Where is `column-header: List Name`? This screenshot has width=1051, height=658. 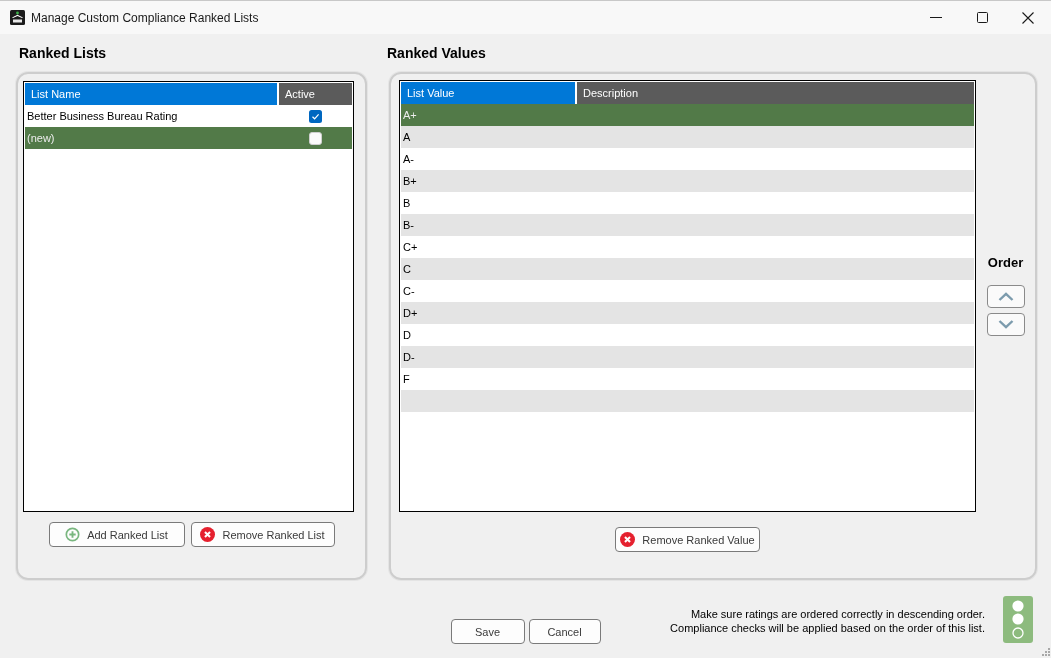
column-header: List Name is located at coordinates (151, 94).